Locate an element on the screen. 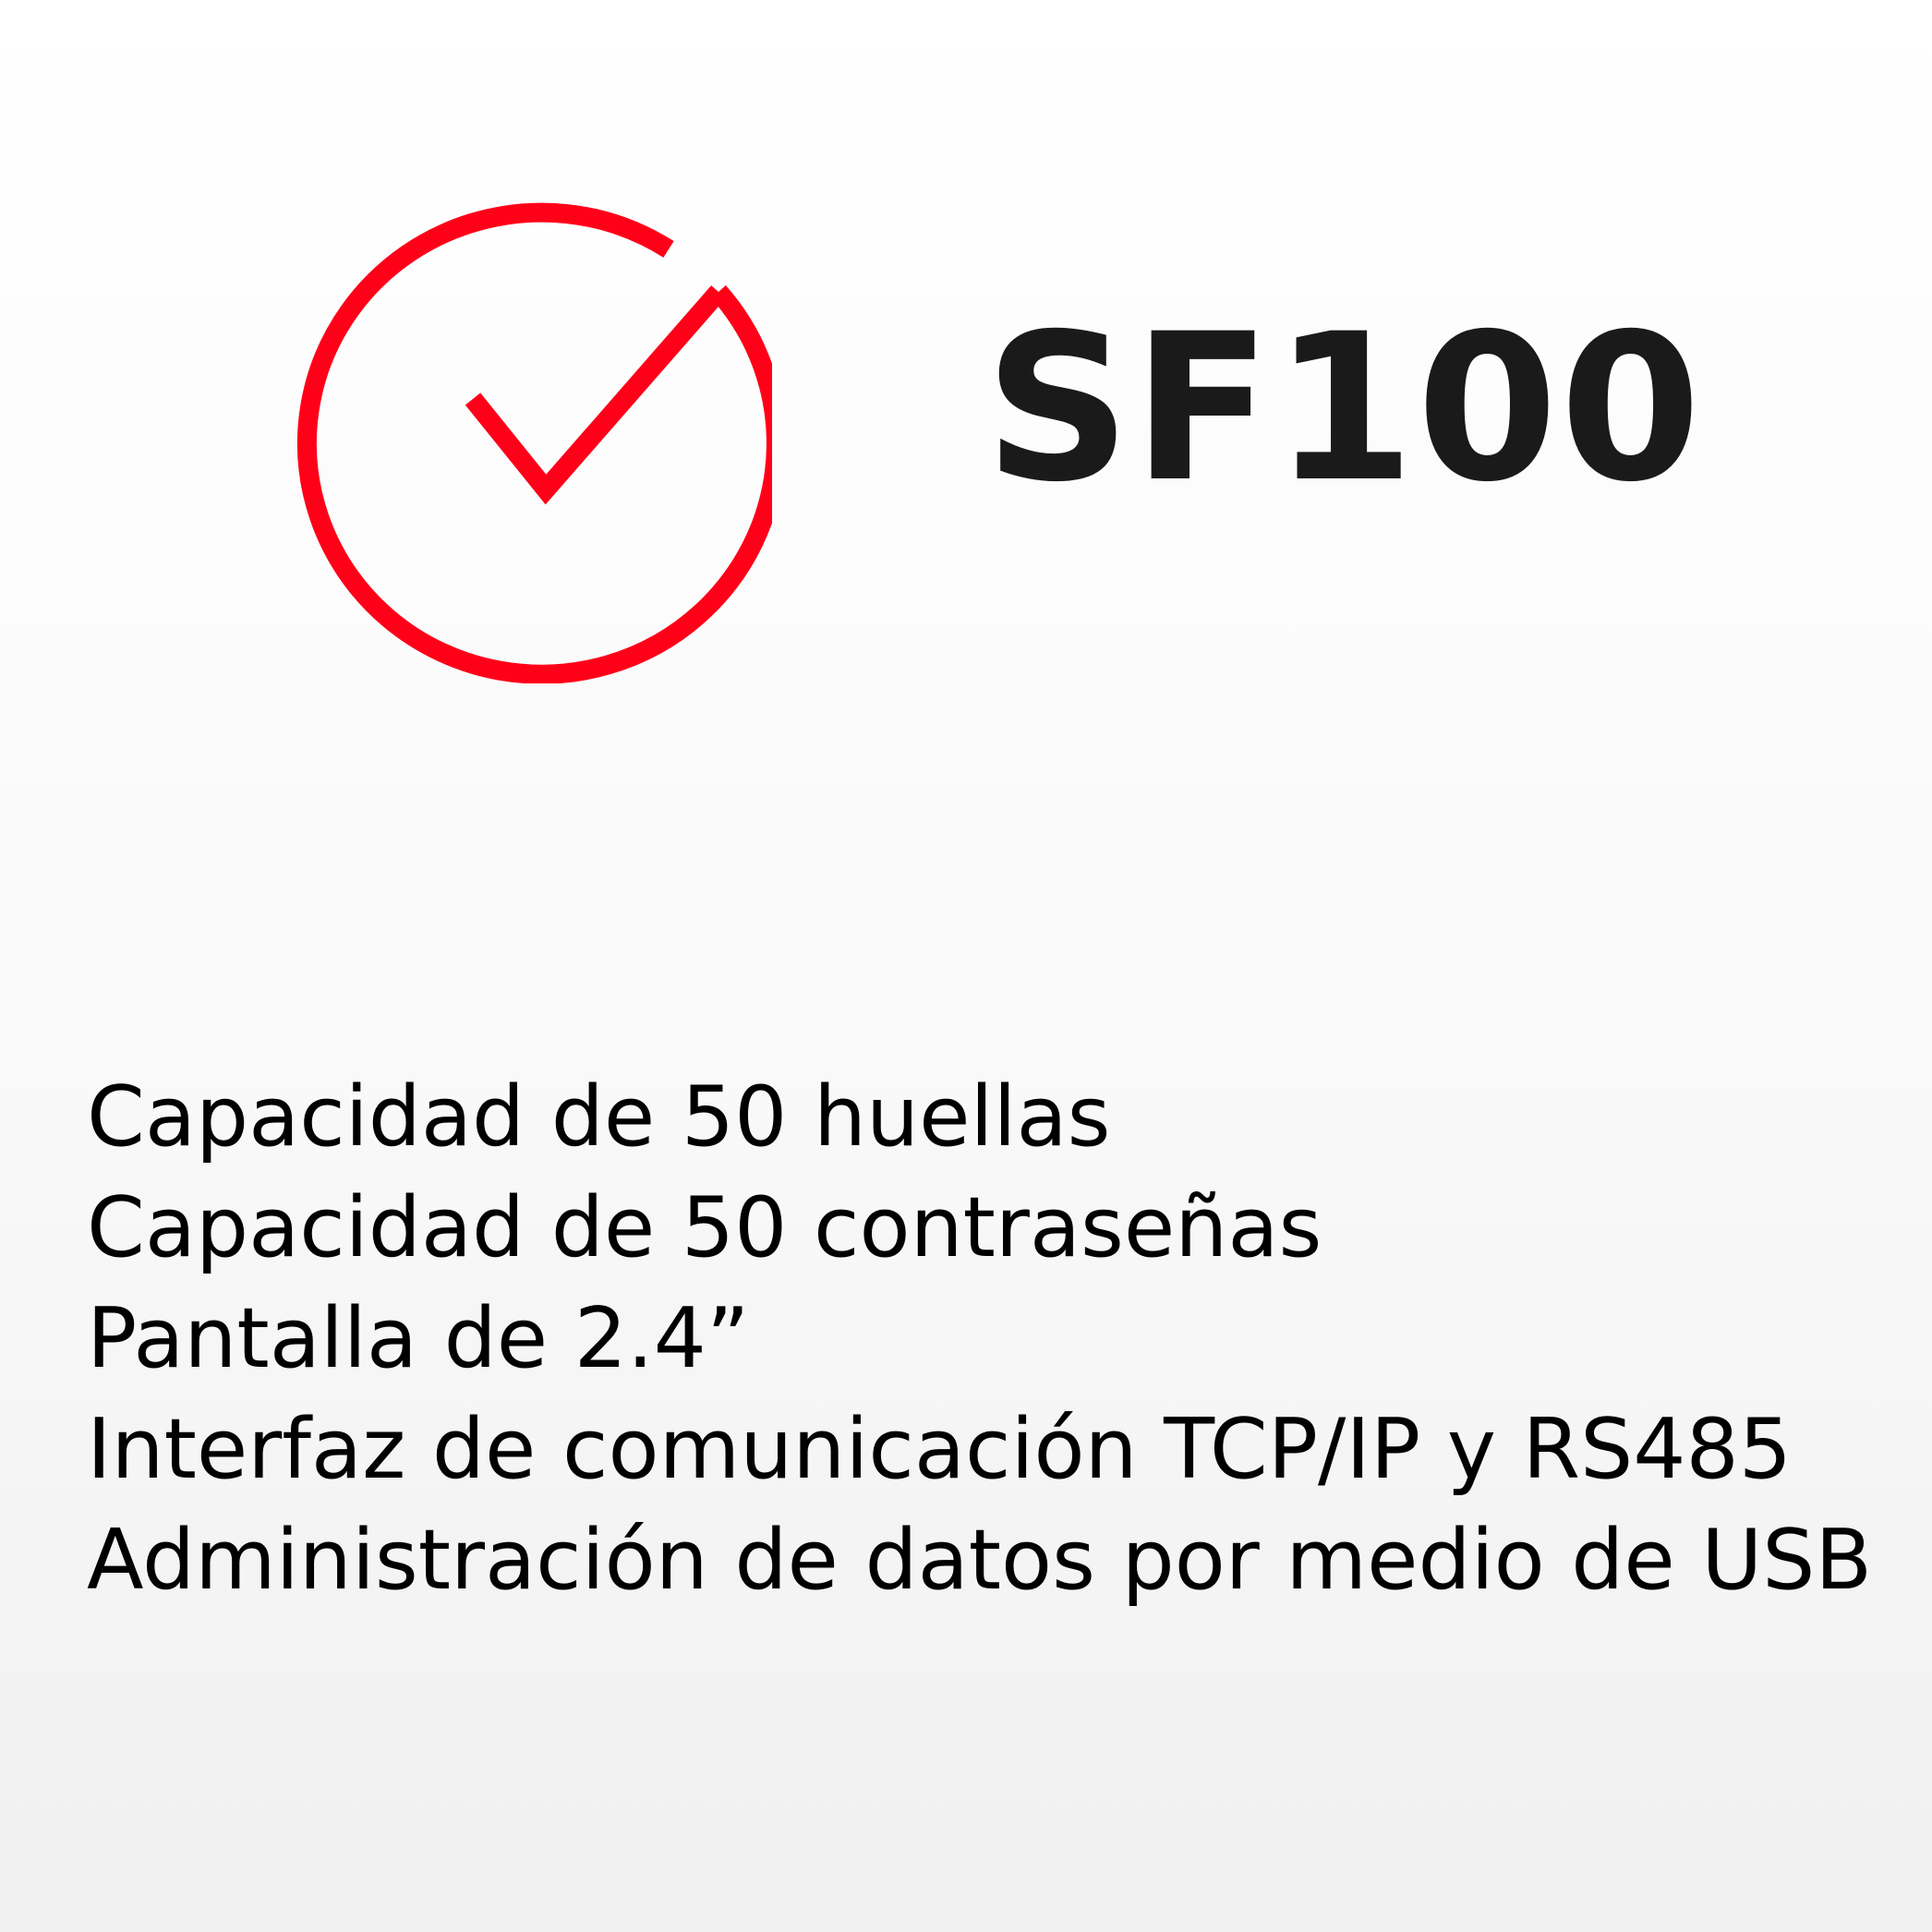  feature-item: Capacidad de 50 huellas is located at coordinates (599, 1117).